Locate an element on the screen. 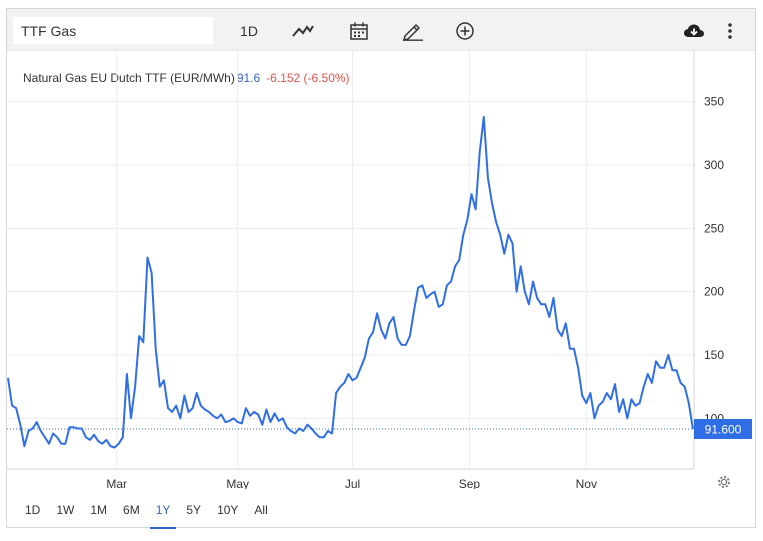  x-tick-label: Jul is located at coordinates (352, 483).